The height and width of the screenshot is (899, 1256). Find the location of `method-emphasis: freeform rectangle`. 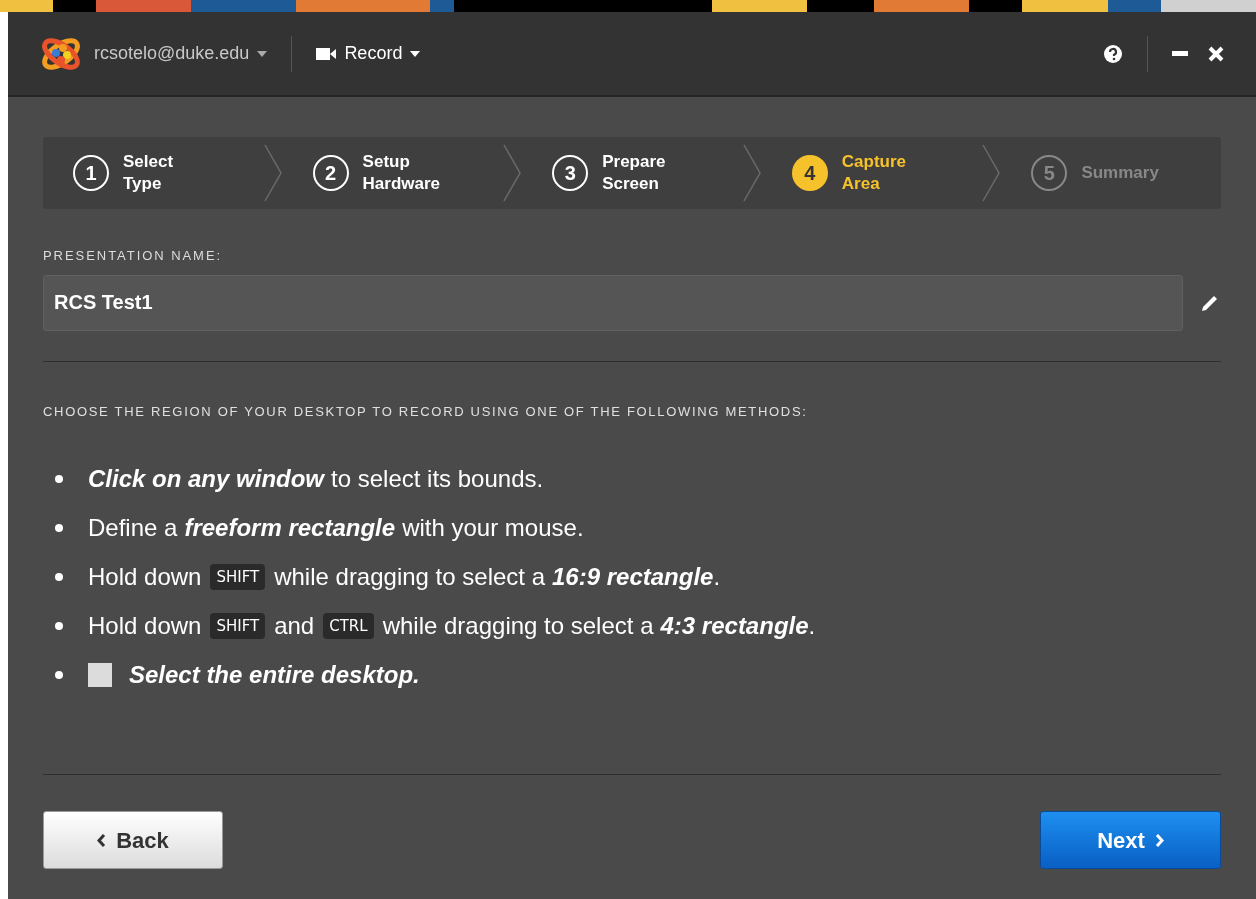

method-emphasis: freeform rectangle is located at coordinates (290, 528).